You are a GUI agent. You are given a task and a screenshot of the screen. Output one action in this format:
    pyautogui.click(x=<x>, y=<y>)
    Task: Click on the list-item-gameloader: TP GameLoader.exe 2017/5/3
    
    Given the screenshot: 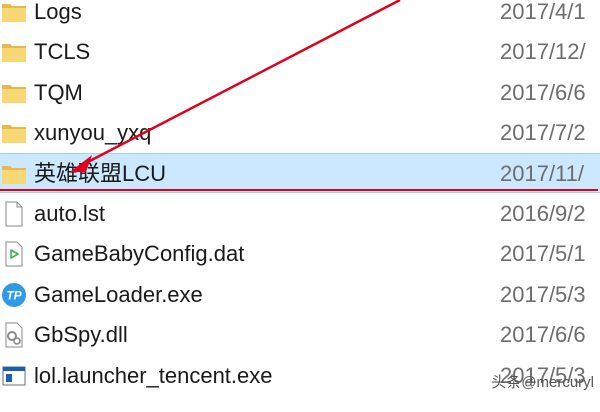 What is the action you would take?
    pyautogui.click(x=300, y=295)
    